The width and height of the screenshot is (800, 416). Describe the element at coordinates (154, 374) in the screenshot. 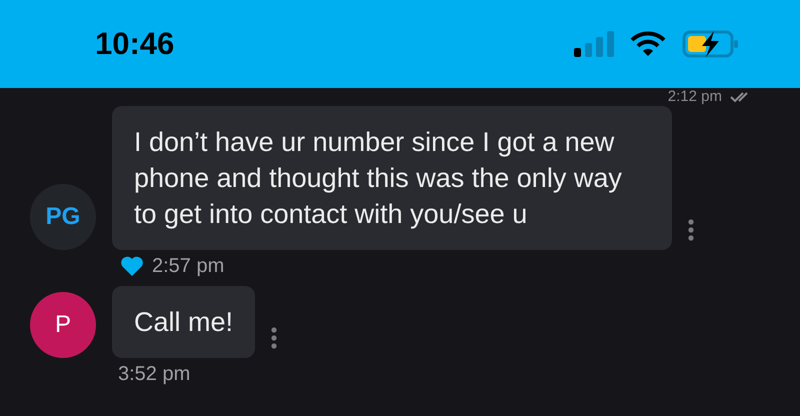

I see `message-time: 3:52 pm` at that location.